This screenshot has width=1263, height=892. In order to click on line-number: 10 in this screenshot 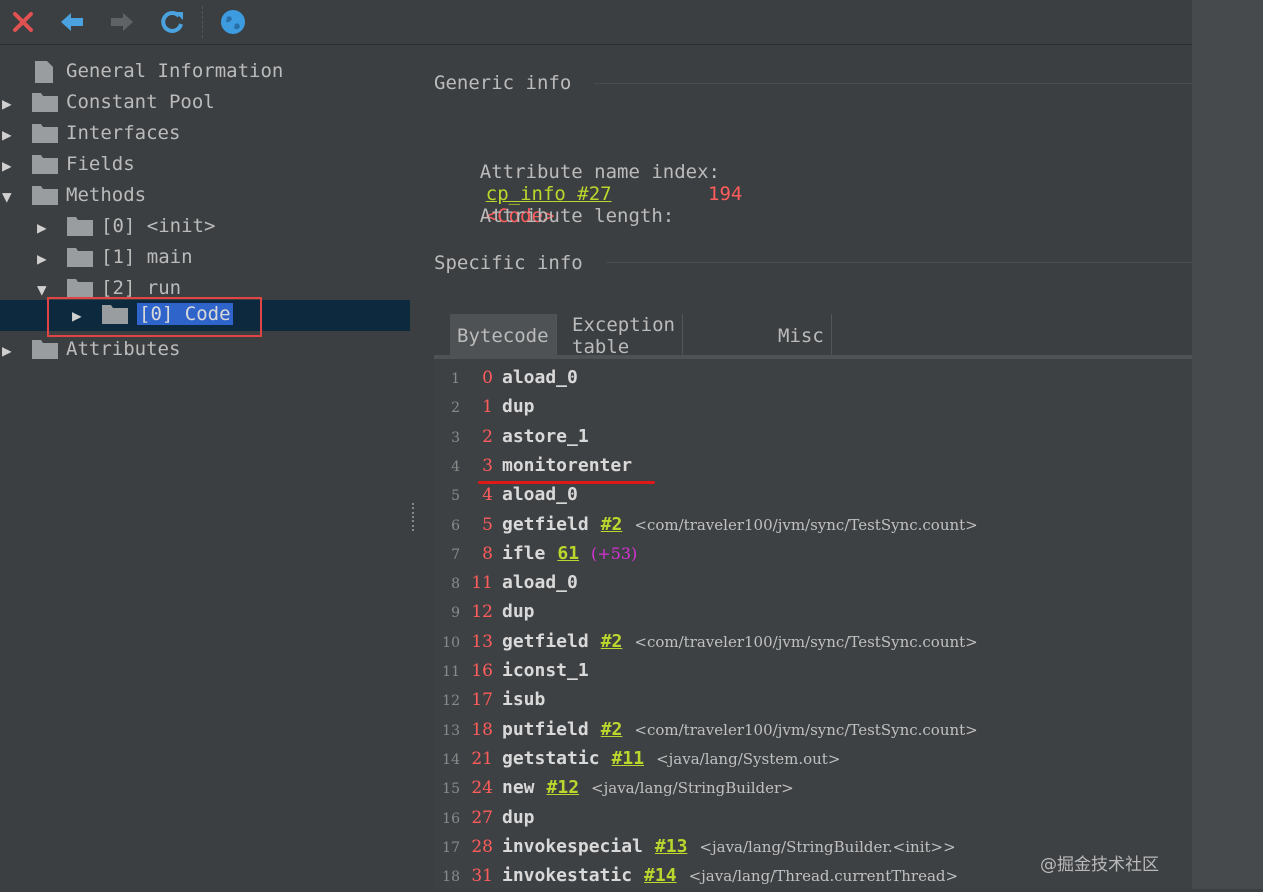, I will do `click(451, 642)`.